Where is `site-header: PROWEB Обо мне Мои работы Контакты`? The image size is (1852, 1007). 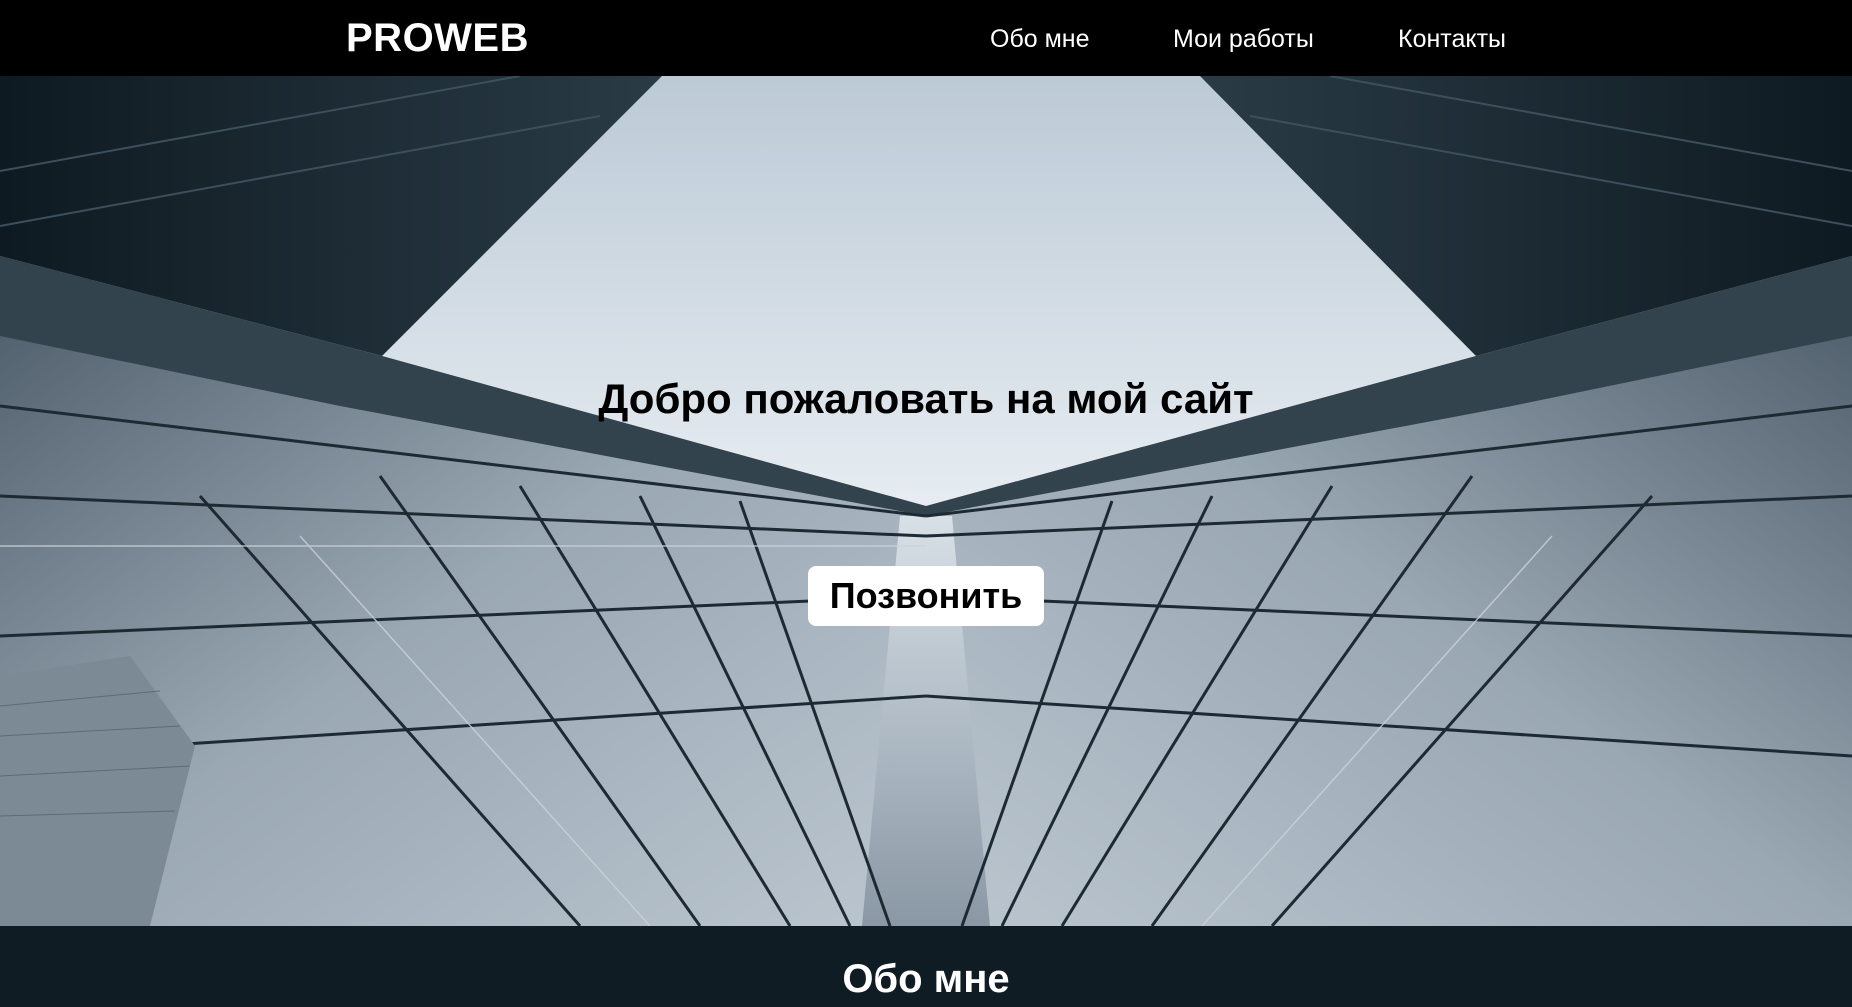
site-header: PROWEB Обо мне Мои работы Контакты is located at coordinates (926, 38).